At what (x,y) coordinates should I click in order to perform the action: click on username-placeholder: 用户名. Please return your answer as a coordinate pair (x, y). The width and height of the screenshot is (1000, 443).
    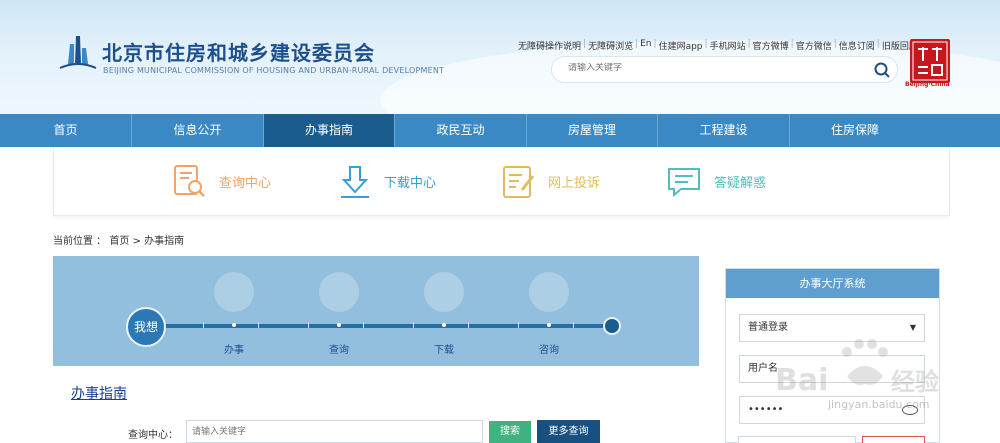
    Looking at the image, I should click on (763, 368).